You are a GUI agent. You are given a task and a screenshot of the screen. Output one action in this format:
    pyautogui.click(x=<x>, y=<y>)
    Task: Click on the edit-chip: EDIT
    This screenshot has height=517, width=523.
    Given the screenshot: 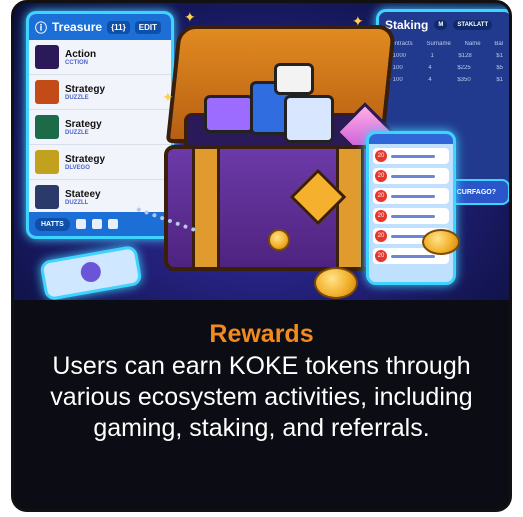 What is the action you would take?
    pyautogui.click(x=147, y=27)
    